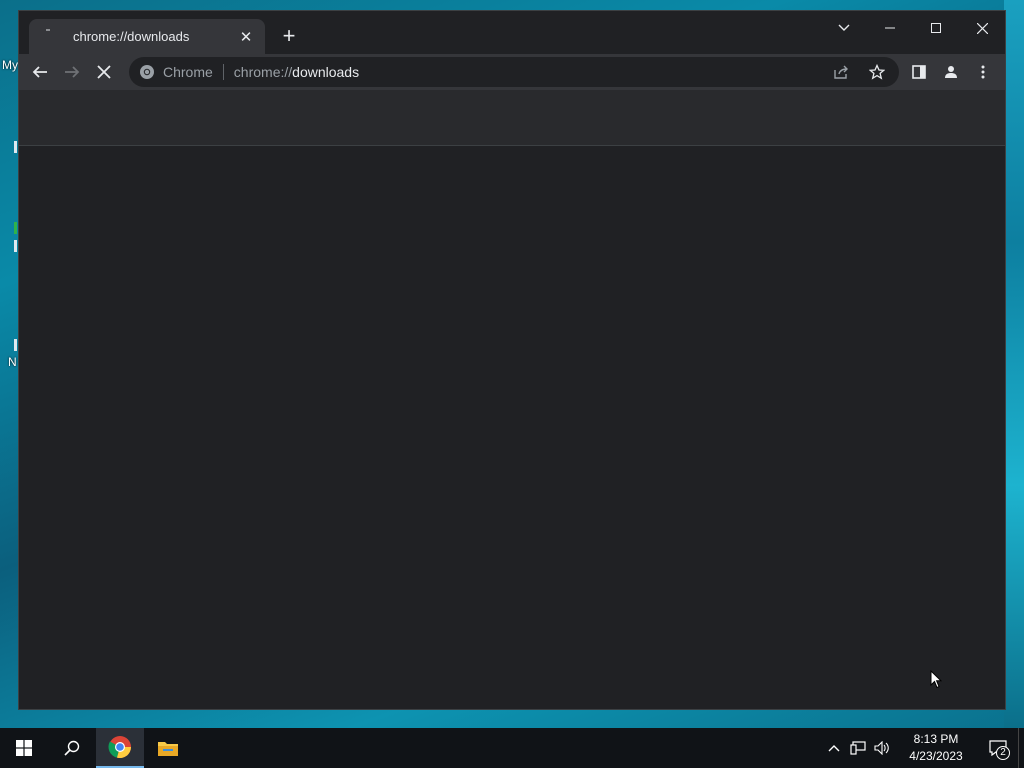  Describe the element at coordinates (12, 362) in the screenshot. I see `desktop-icon-label: N` at that location.